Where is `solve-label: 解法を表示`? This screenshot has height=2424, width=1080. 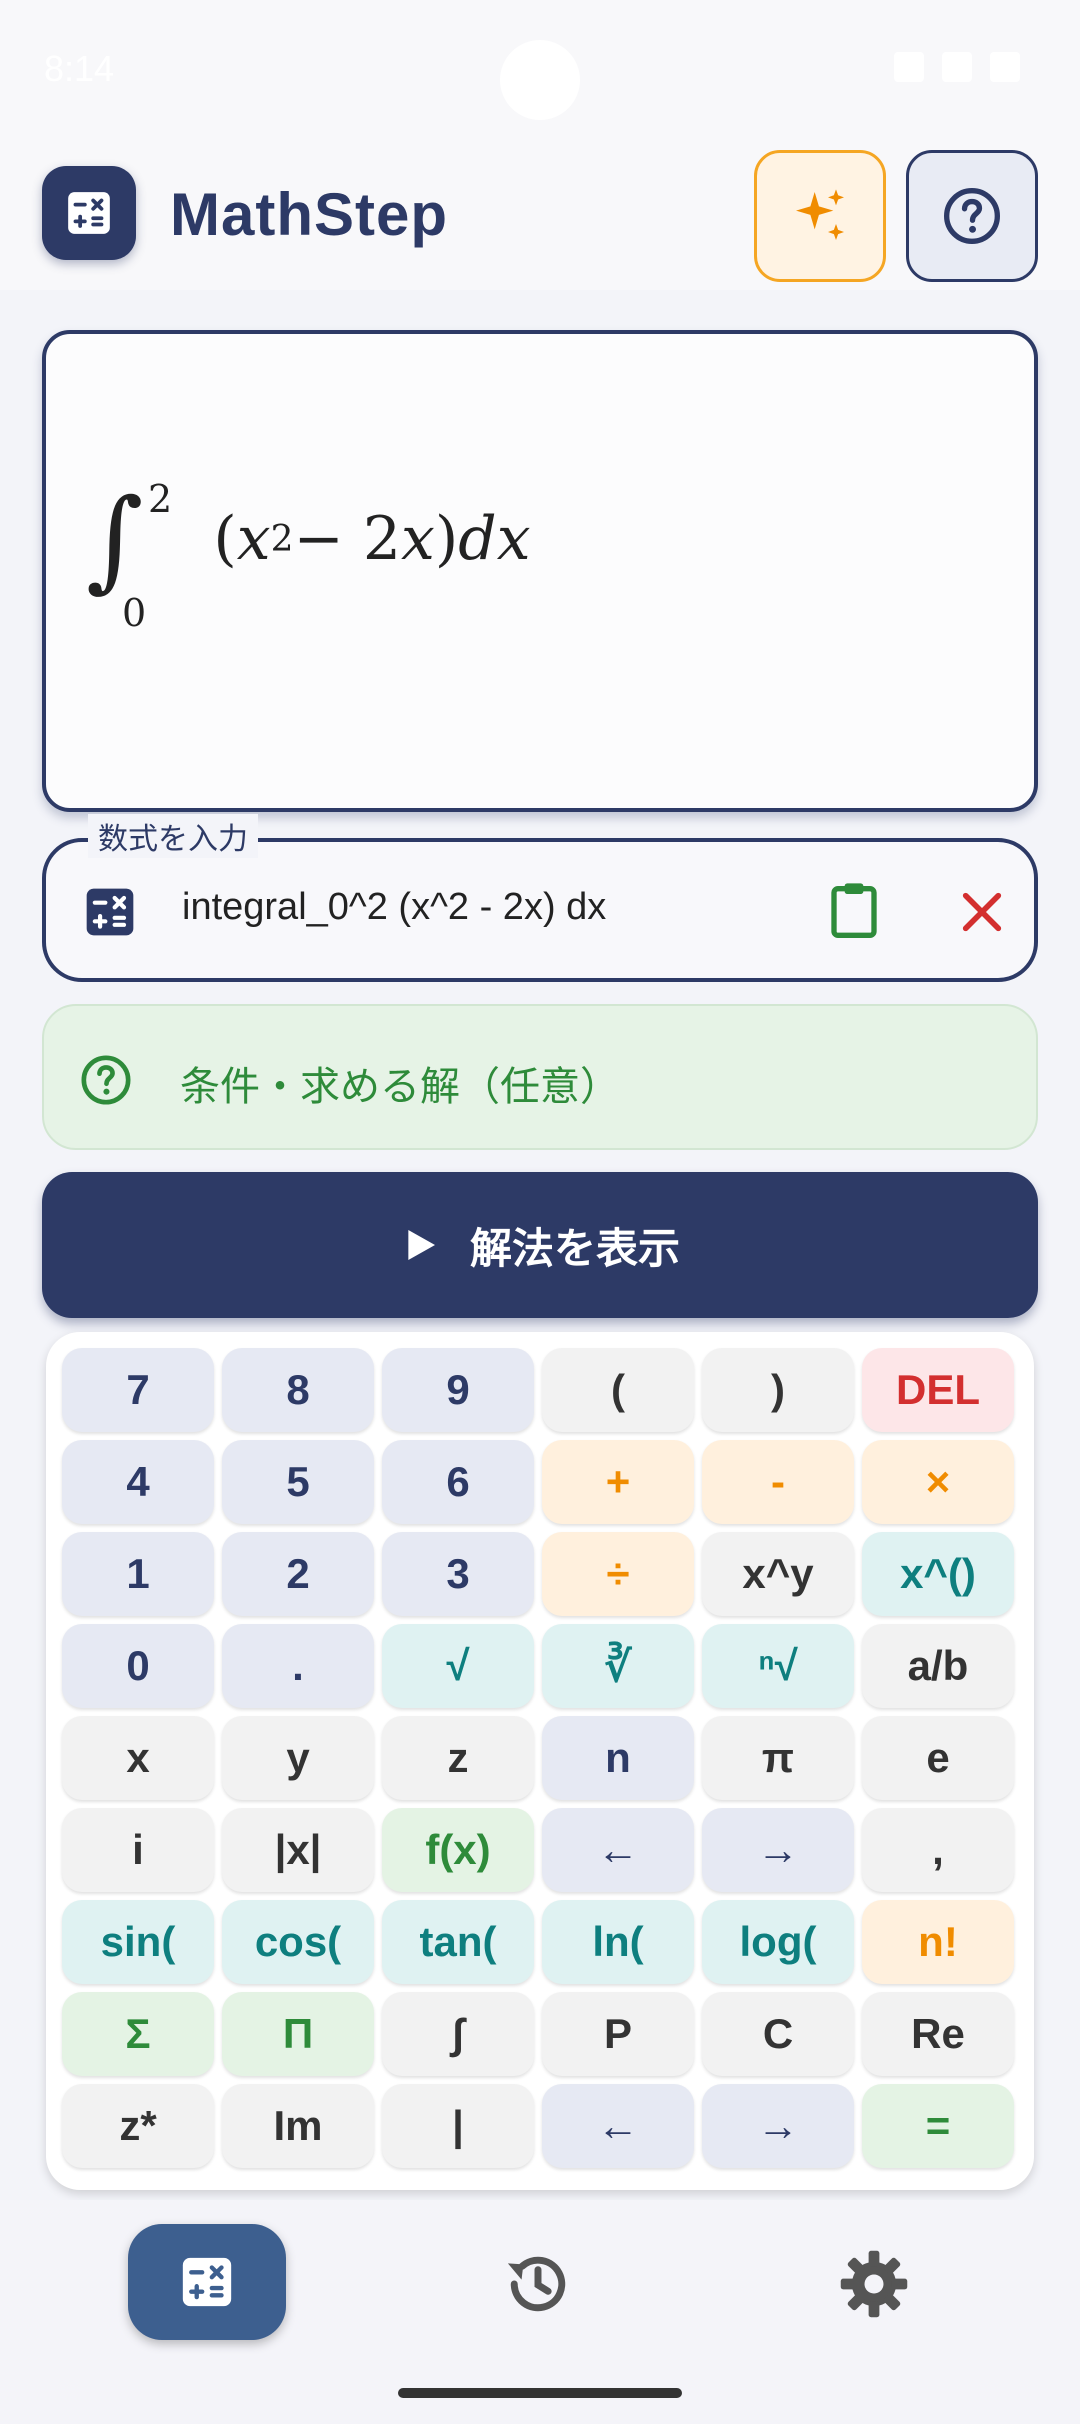 solve-label: 解法を表示 is located at coordinates (574, 1248).